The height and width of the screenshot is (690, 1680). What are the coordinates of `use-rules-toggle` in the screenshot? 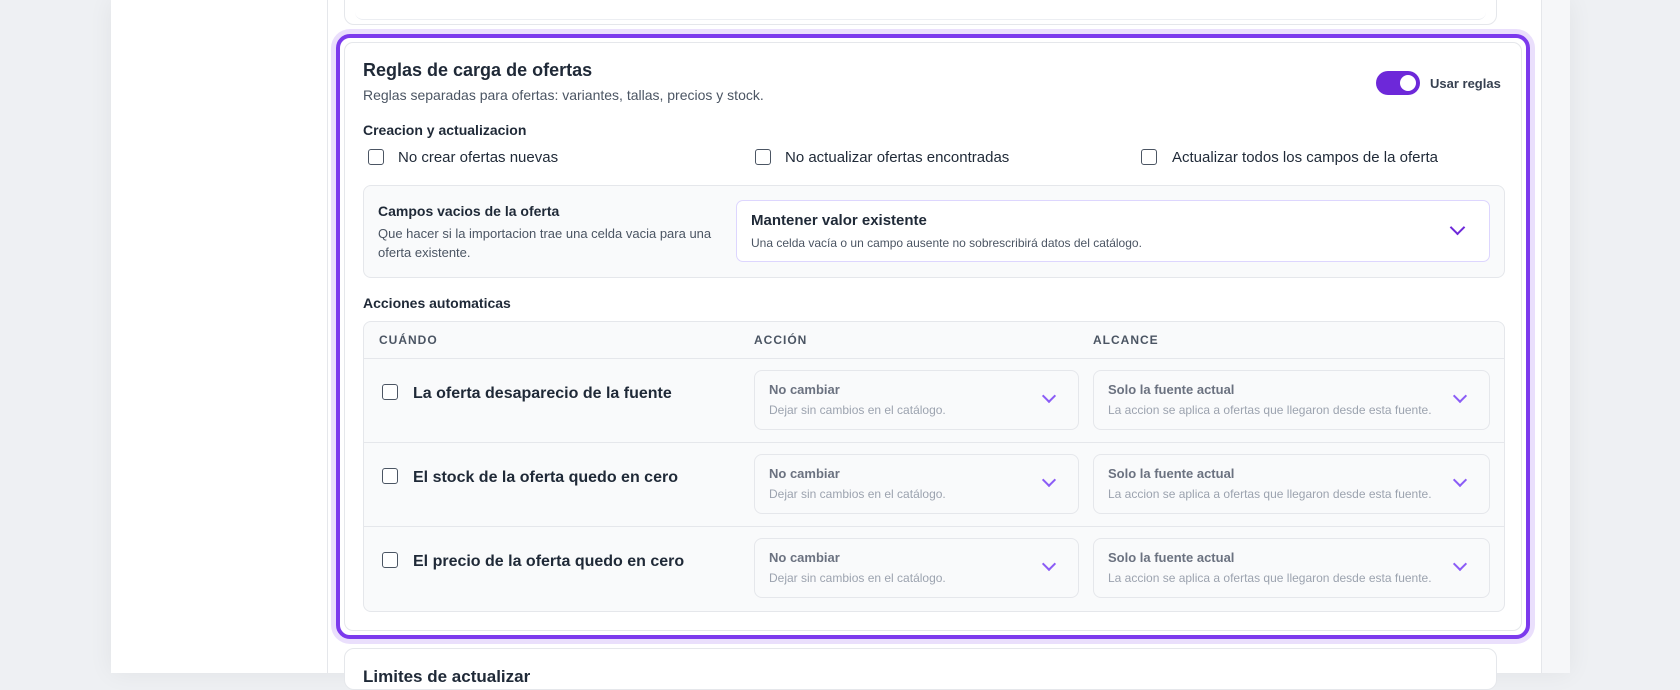 It's located at (1398, 83).